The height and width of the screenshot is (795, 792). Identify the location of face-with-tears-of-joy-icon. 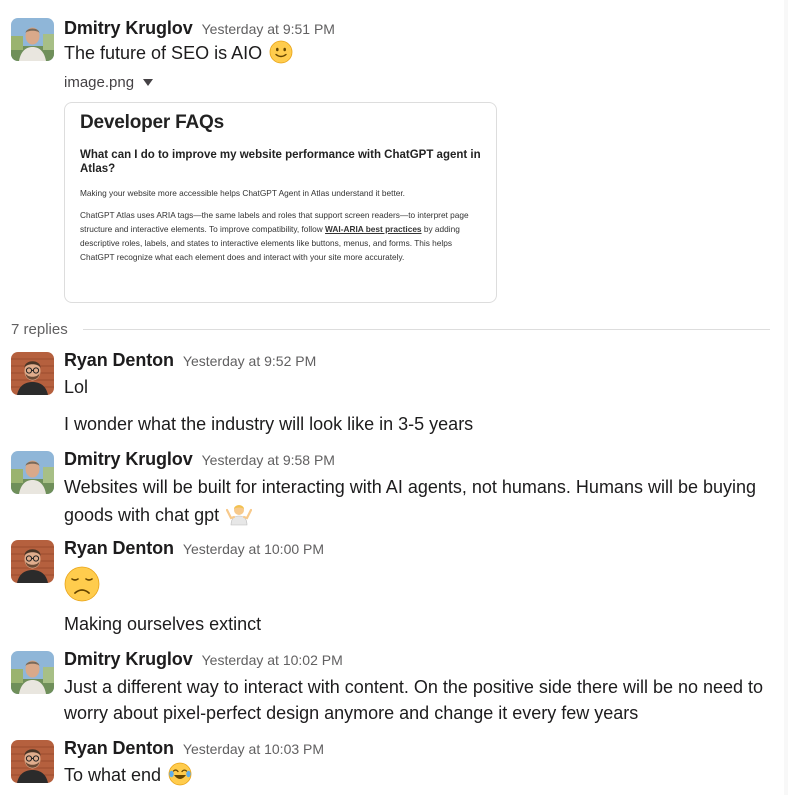
(180, 777).